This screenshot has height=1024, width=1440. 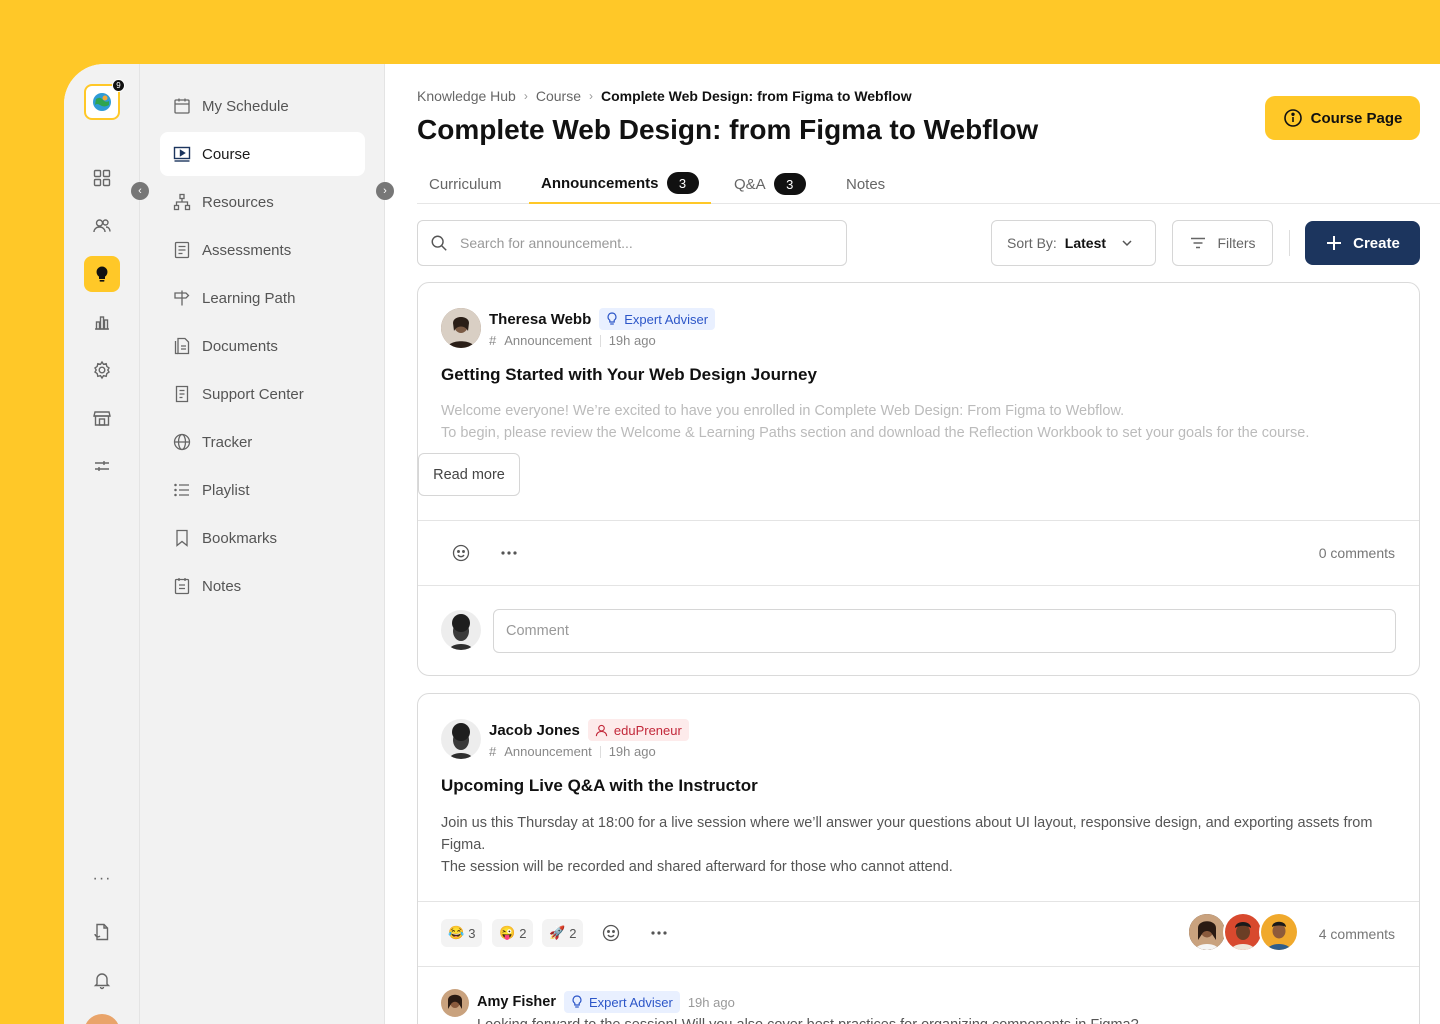 I want to click on reaction-chip: 🚀 2, so click(x=563, y=933).